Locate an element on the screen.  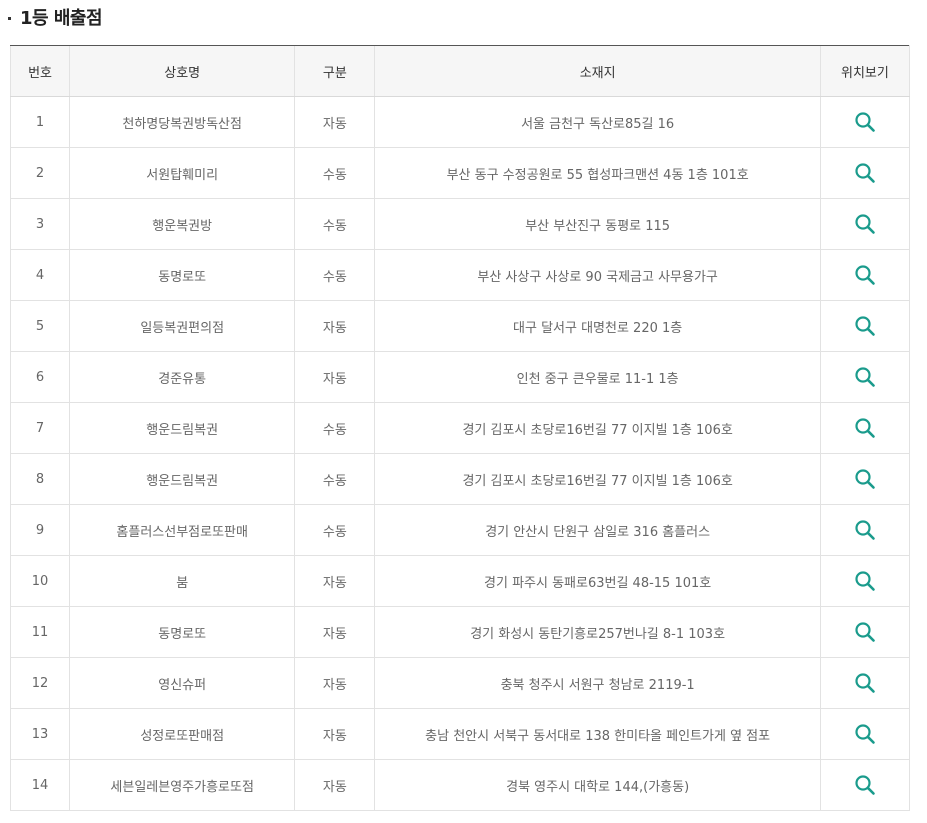
row-store-name: 경준유통 is located at coordinates (182, 377).